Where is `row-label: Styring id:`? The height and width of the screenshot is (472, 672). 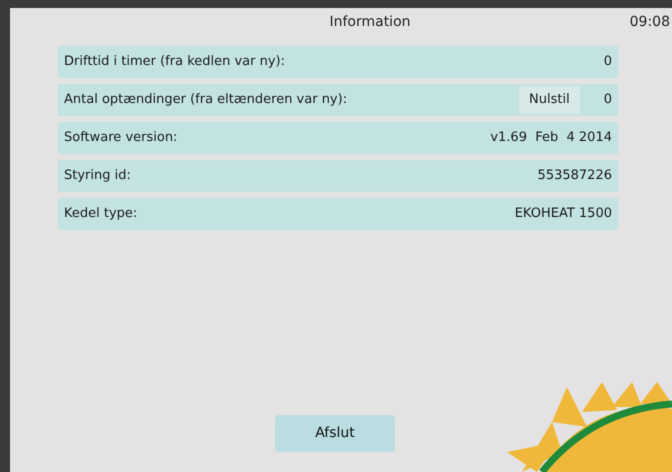
row-label: Styring id: is located at coordinates (97, 176).